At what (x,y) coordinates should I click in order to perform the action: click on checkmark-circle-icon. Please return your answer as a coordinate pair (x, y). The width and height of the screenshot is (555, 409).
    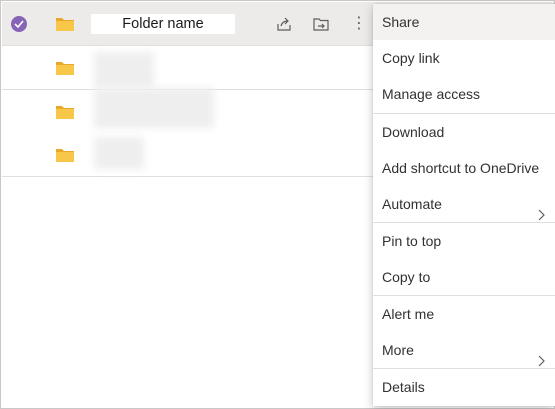
    Looking at the image, I should click on (19, 24).